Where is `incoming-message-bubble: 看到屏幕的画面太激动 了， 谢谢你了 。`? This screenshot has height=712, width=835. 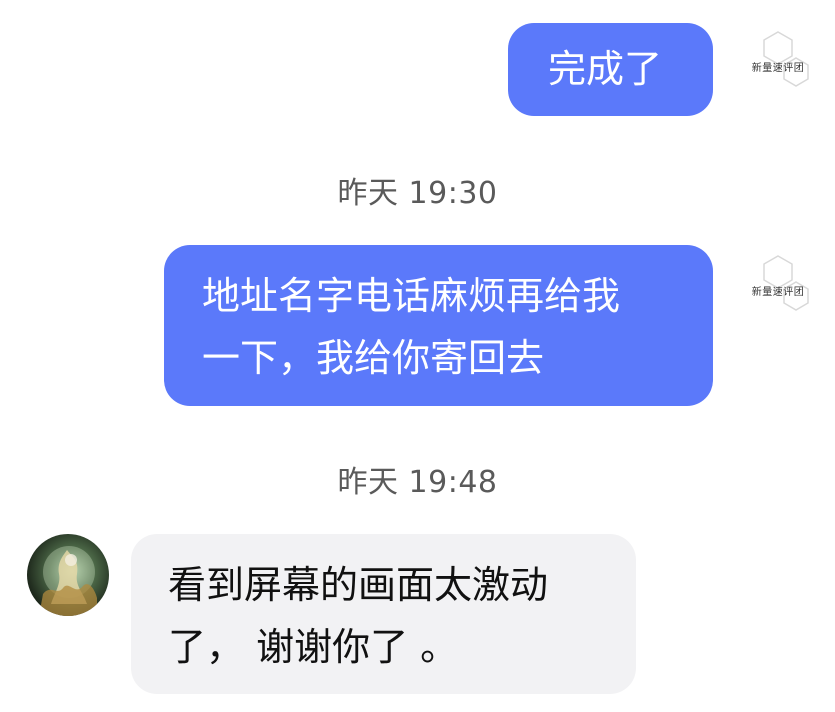
incoming-message-bubble: 看到屏幕的画面太激动 了， 谢谢你了 。 is located at coordinates (383, 614).